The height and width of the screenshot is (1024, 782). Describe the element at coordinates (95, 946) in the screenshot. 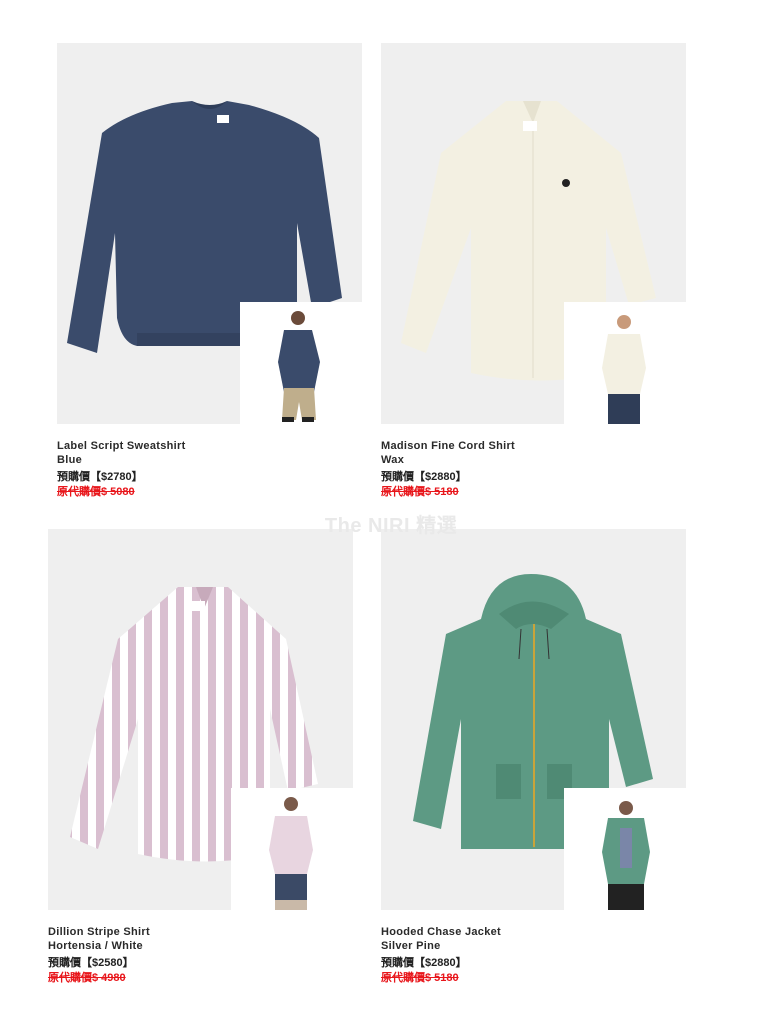

I see `product-color: Hortensia / White` at that location.